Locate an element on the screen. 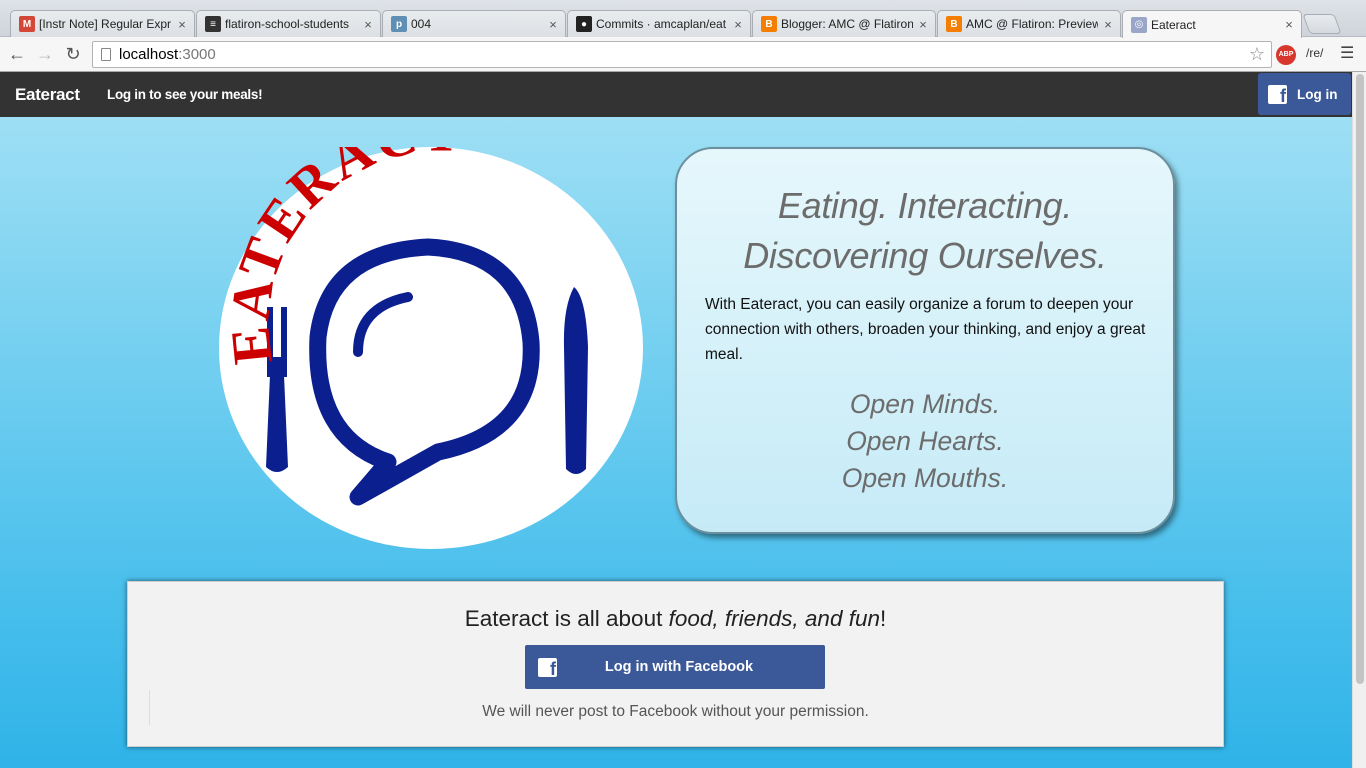  page-icon is located at coordinates (106, 54).